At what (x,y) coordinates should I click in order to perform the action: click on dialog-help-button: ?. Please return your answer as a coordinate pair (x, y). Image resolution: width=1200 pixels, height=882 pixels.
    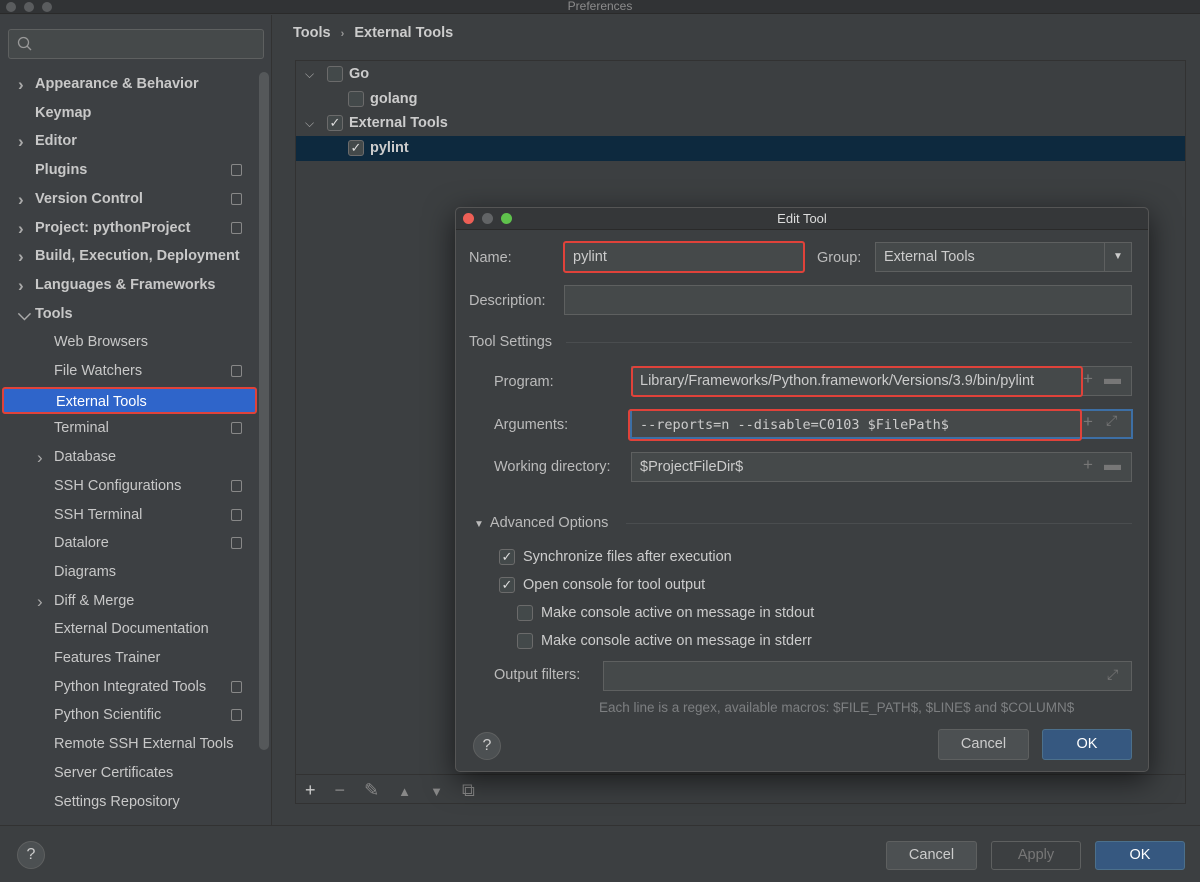
    Looking at the image, I should click on (487, 746).